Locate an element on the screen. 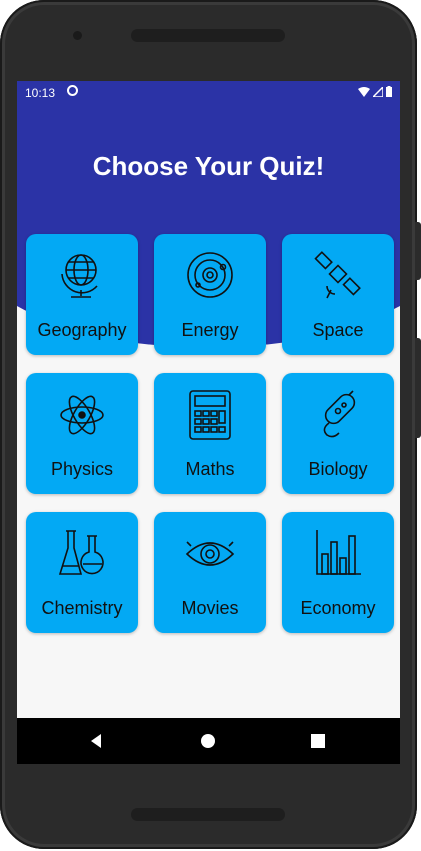  battery-icon is located at coordinates (389, 91).